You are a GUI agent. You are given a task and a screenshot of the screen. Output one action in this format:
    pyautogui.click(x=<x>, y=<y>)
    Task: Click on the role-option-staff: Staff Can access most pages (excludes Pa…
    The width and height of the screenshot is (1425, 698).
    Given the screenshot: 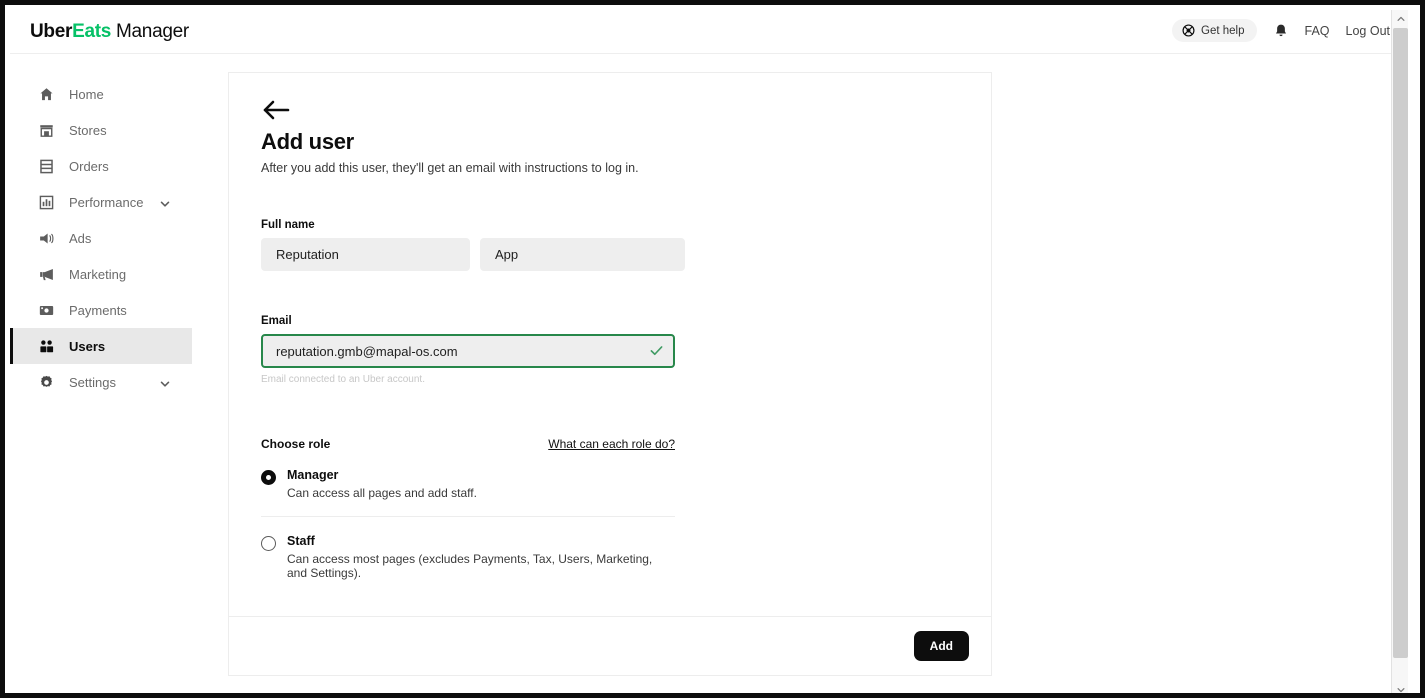 What is the action you would take?
    pyautogui.click(x=468, y=556)
    